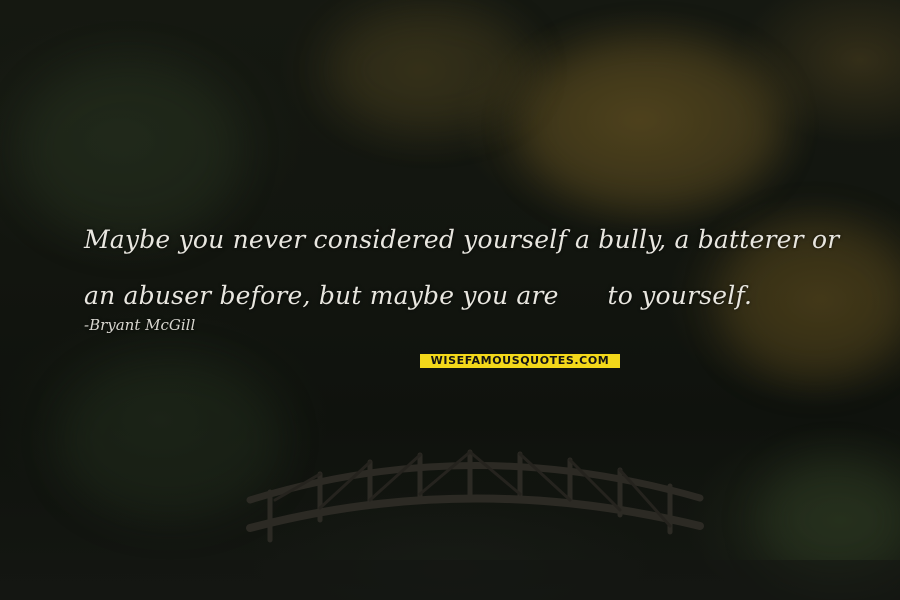 This screenshot has width=900, height=600. What do you see at coordinates (520, 361) in the screenshot?
I see `watermark-badge: WISEFAMOUSQUOTES.COM` at bounding box center [520, 361].